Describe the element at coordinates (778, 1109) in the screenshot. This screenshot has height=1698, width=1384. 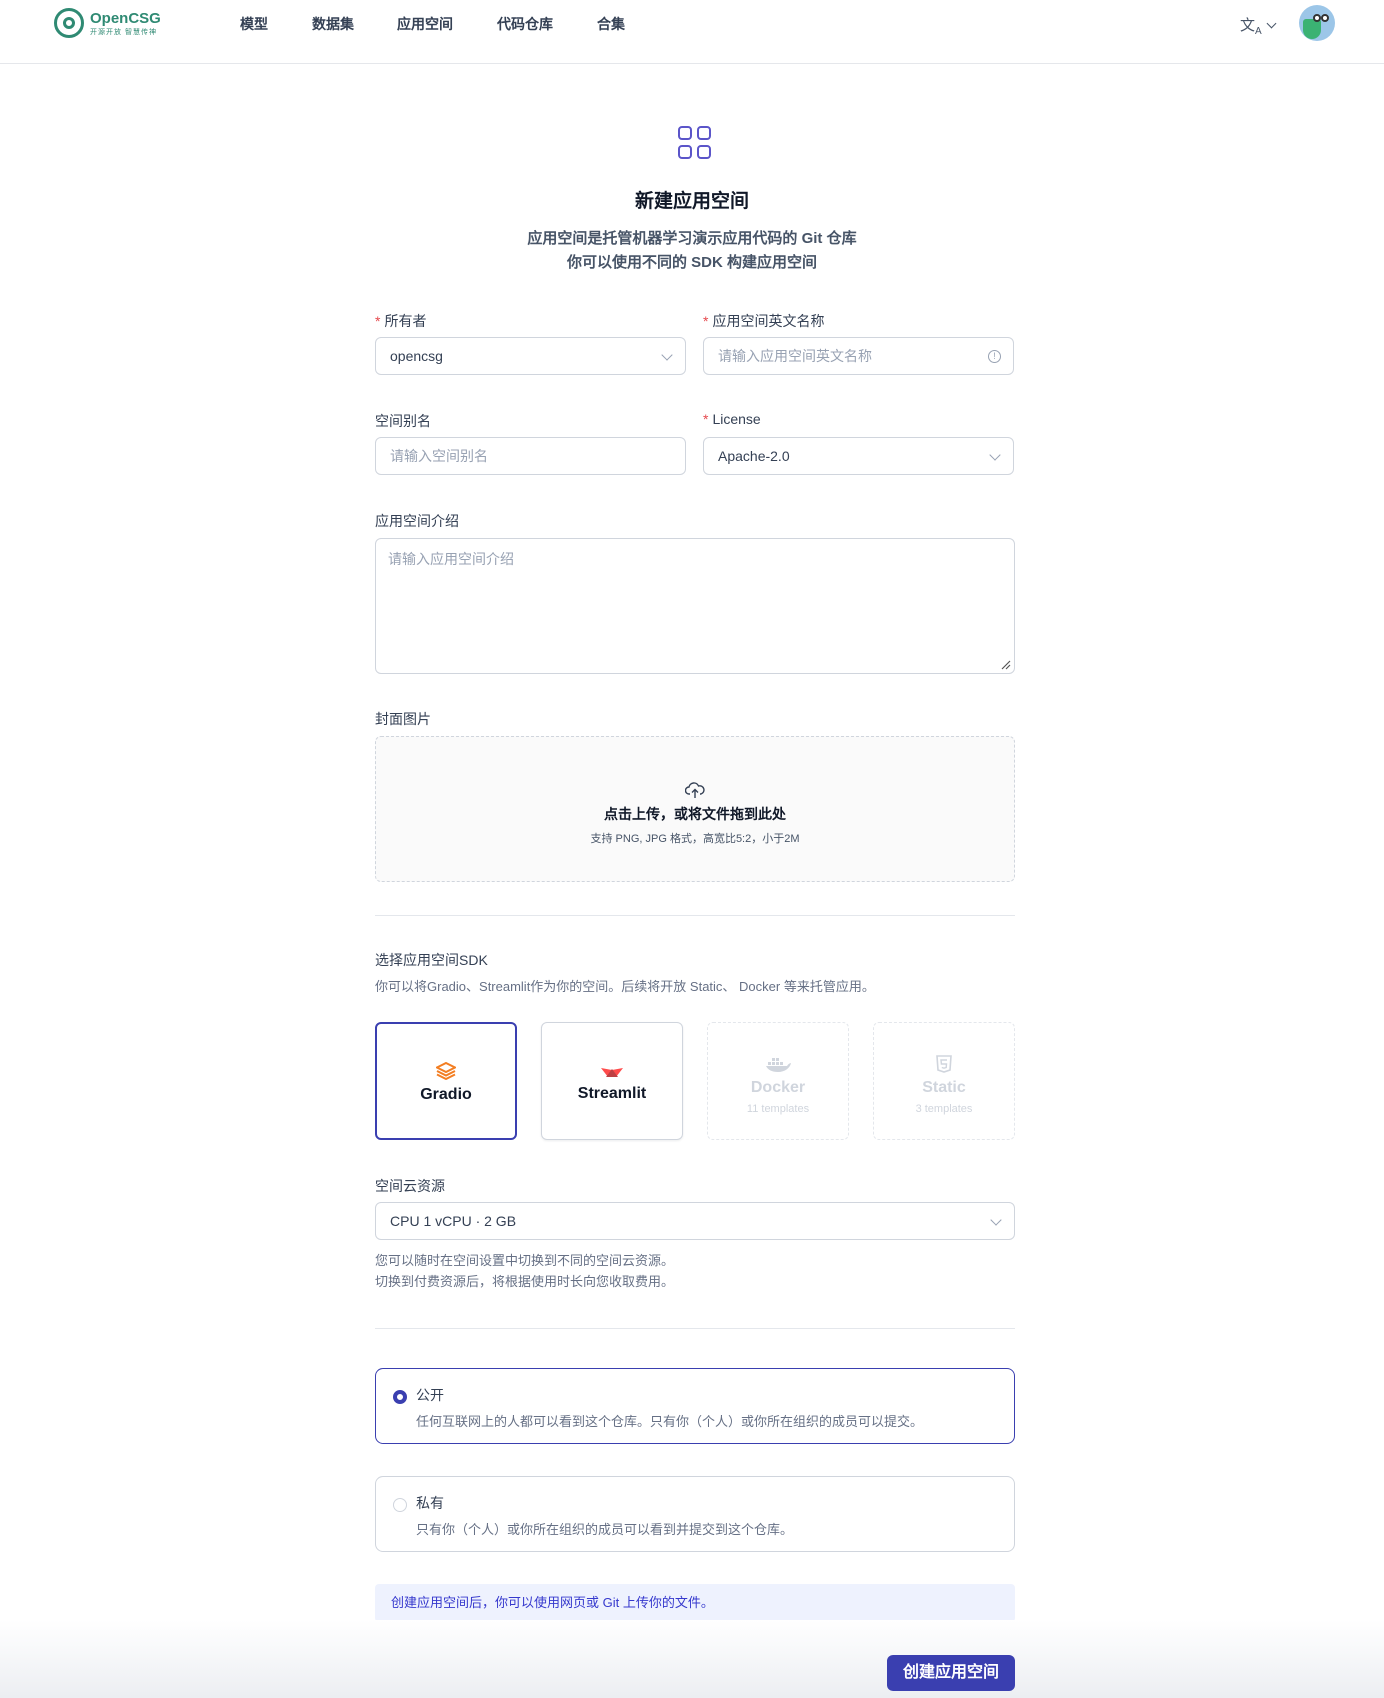
I see `sdk-option-templates: 11 templates` at that location.